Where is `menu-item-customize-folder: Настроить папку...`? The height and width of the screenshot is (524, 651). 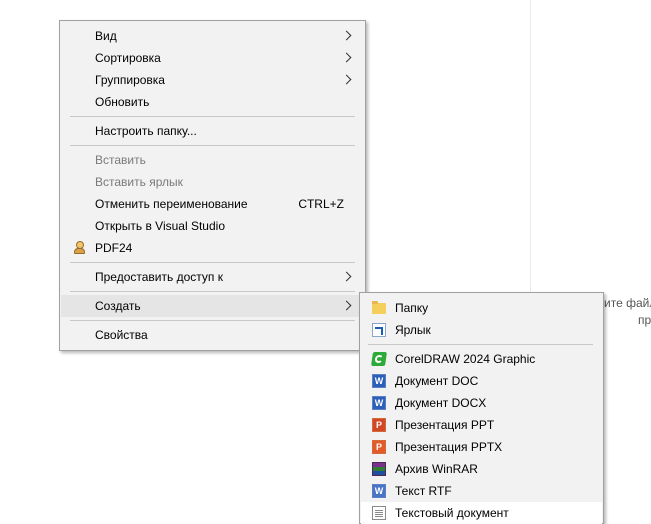 menu-item-customize-folder: Настроить папку... is located at coordinates (212, 131).